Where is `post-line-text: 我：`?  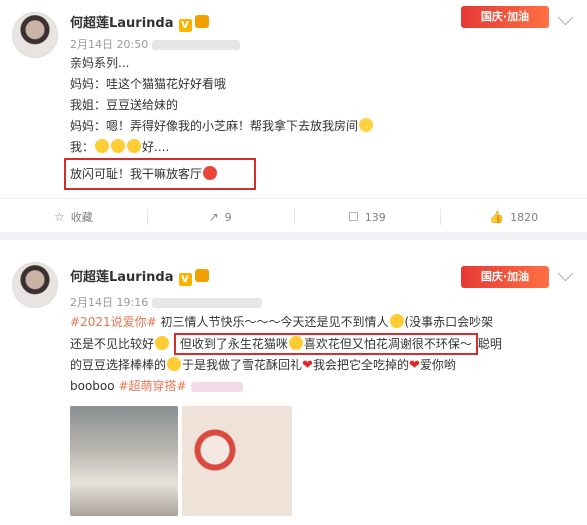 post-line-text: 我： is located at coordinates (82, 147).